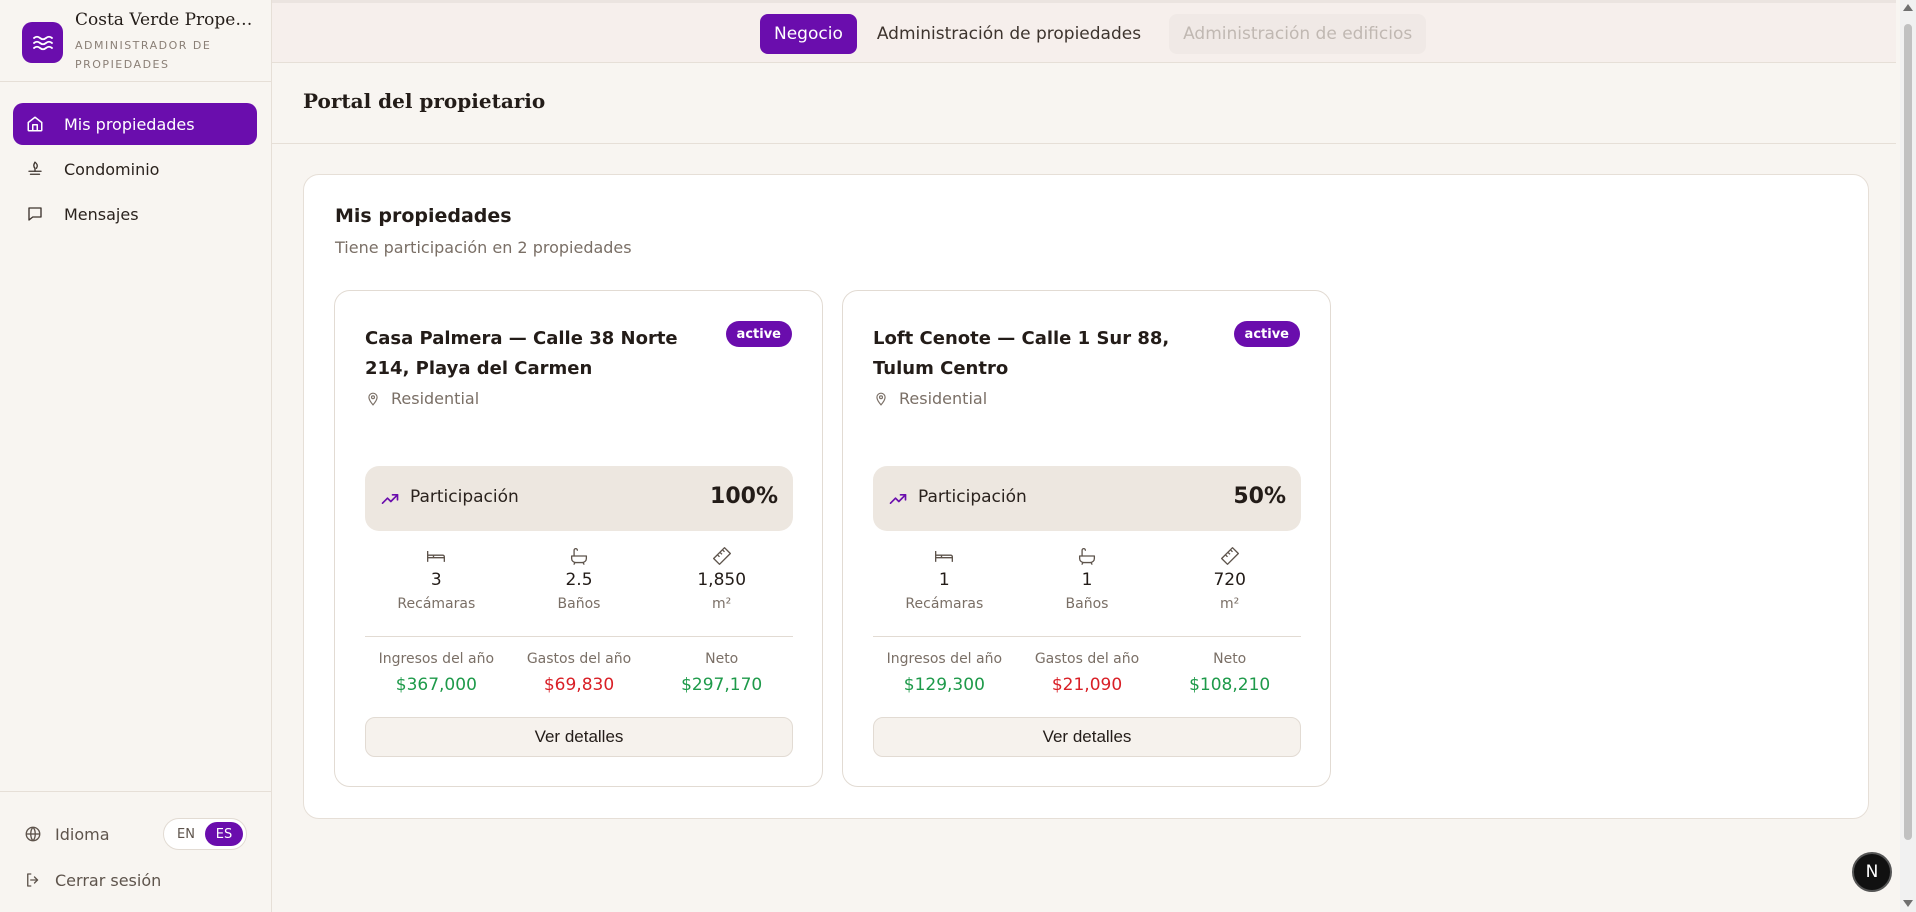  Describe the element at coordinates (135, 851) in the screenshot. I see `sidebar-footer: Idioma EN ES Cerrar sesión` at that location.